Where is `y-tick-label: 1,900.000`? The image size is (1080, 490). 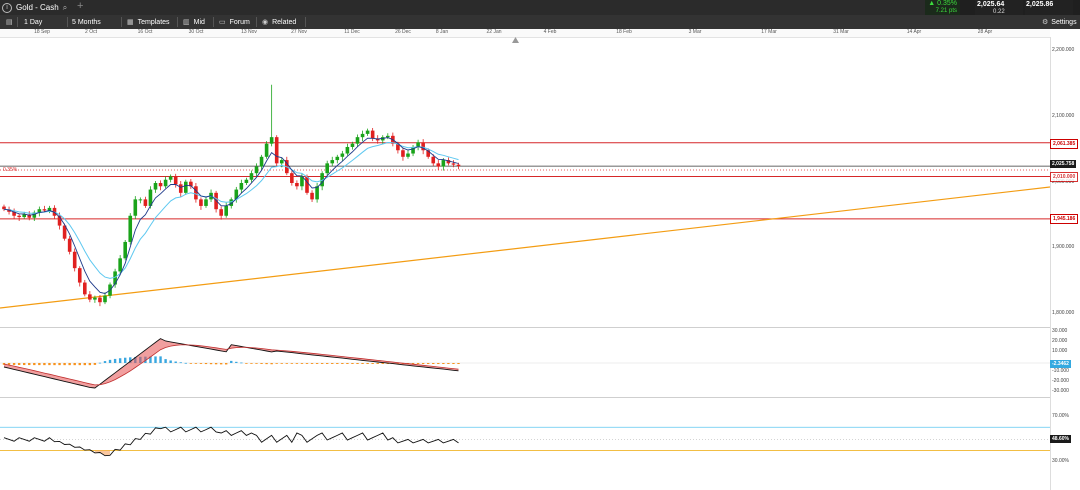
y-tick-label: 1,900.000 is located at coordinates (1063, 247).